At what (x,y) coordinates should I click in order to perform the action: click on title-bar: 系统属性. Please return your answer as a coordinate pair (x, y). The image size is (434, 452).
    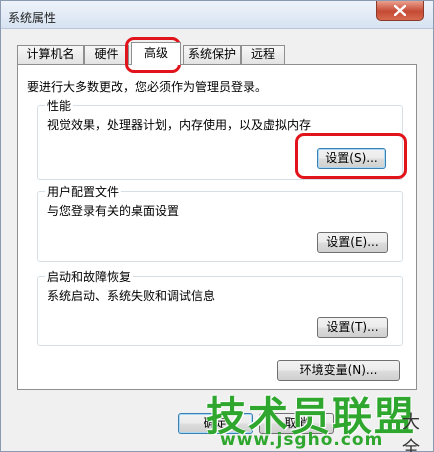
    Looking at the image, I should click on (217, 15).